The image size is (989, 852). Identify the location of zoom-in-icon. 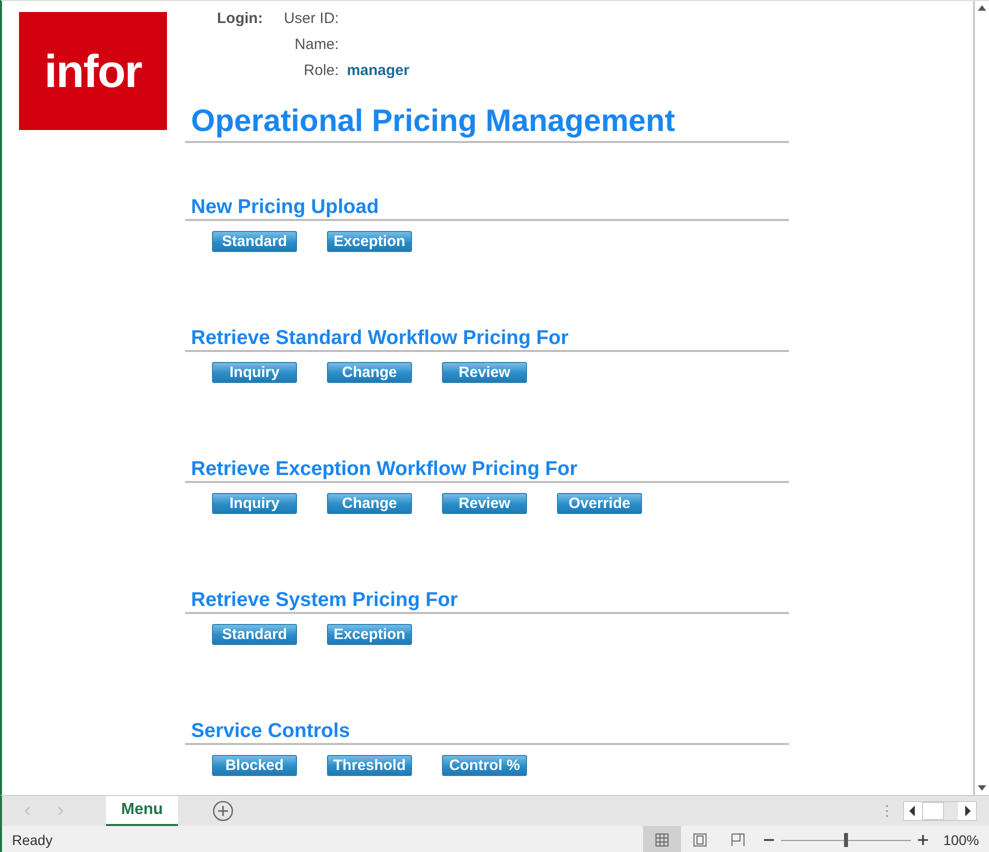
(923, 840).